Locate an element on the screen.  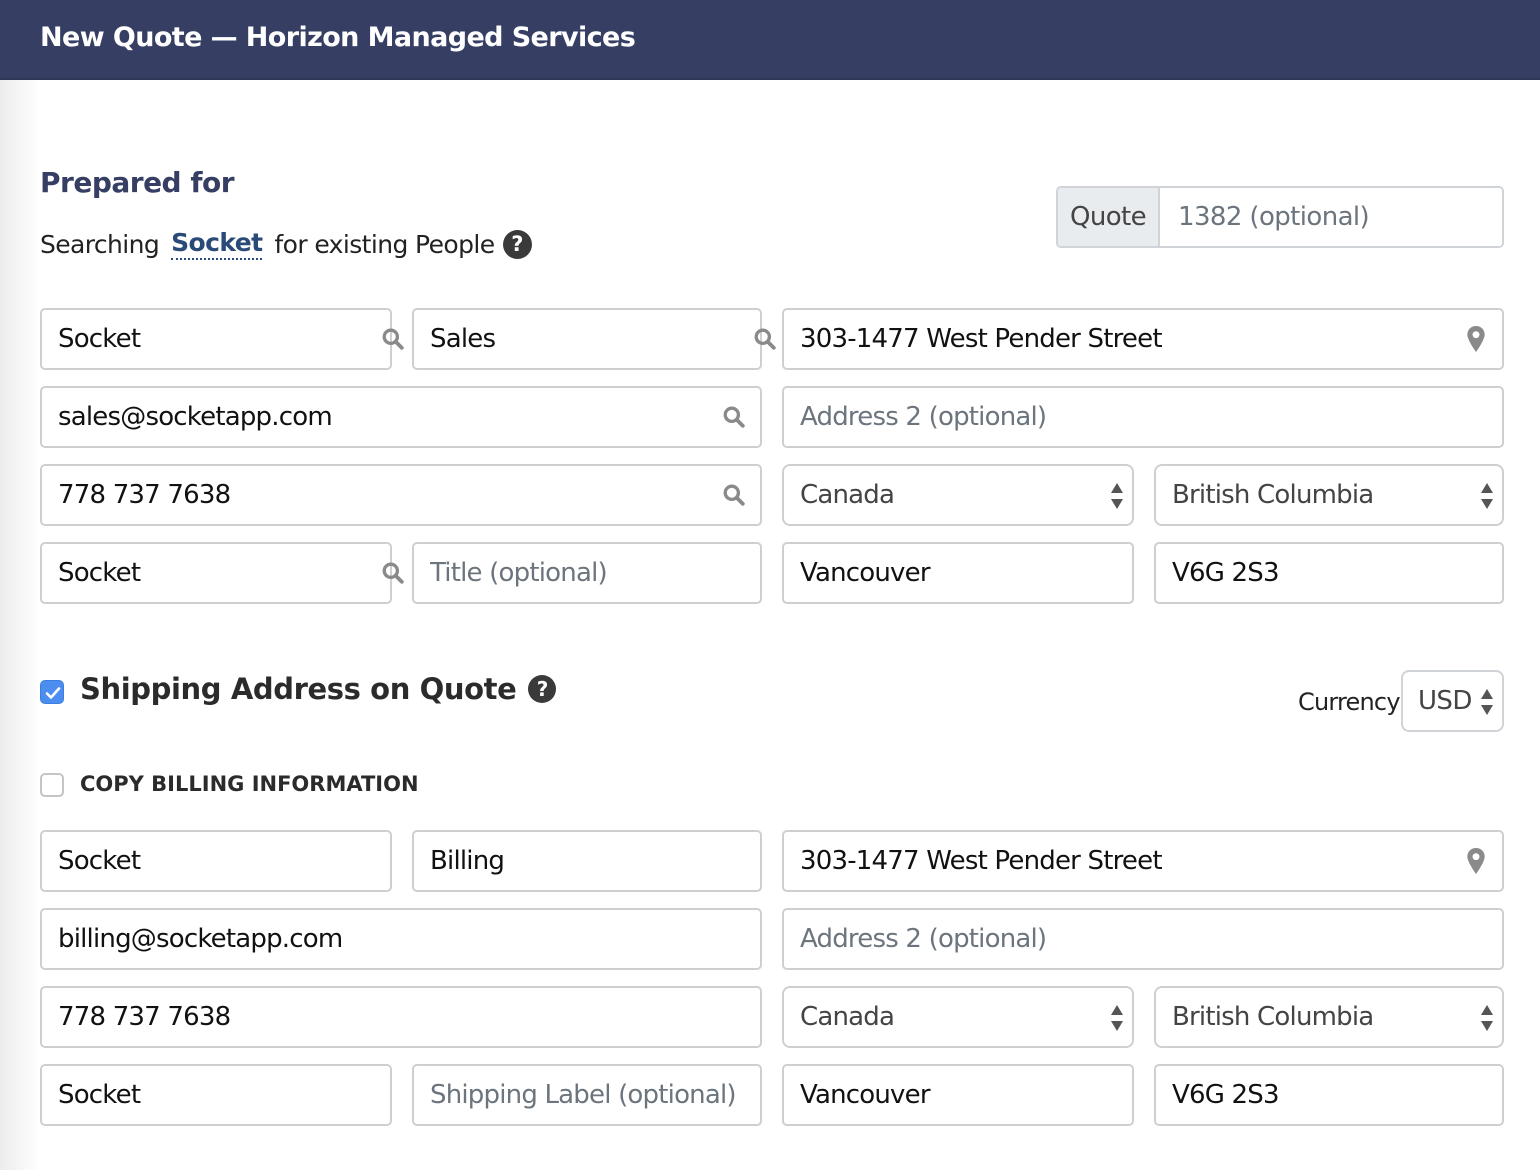
billing-country-dropdown: Canada is located at coordinates (958, 495).